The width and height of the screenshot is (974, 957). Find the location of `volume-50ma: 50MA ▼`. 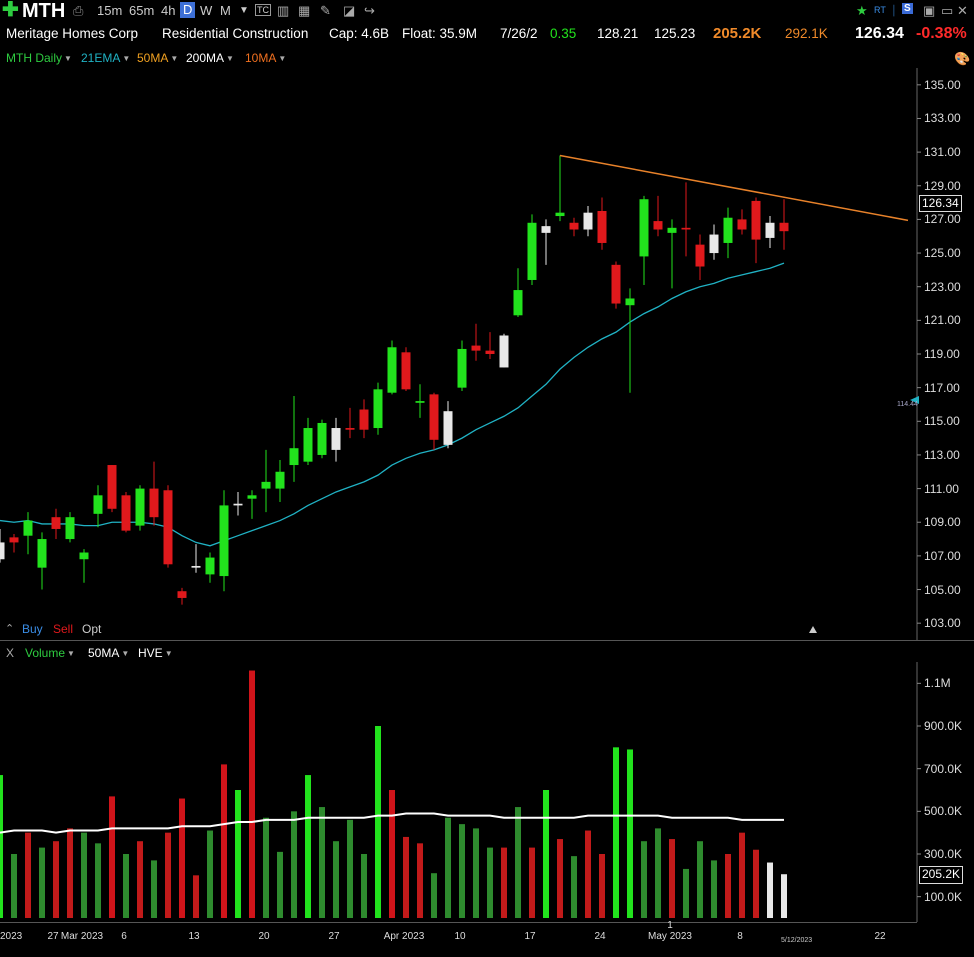

volume-50ma: 50MA ▼ is located at coordinates (108, 653).